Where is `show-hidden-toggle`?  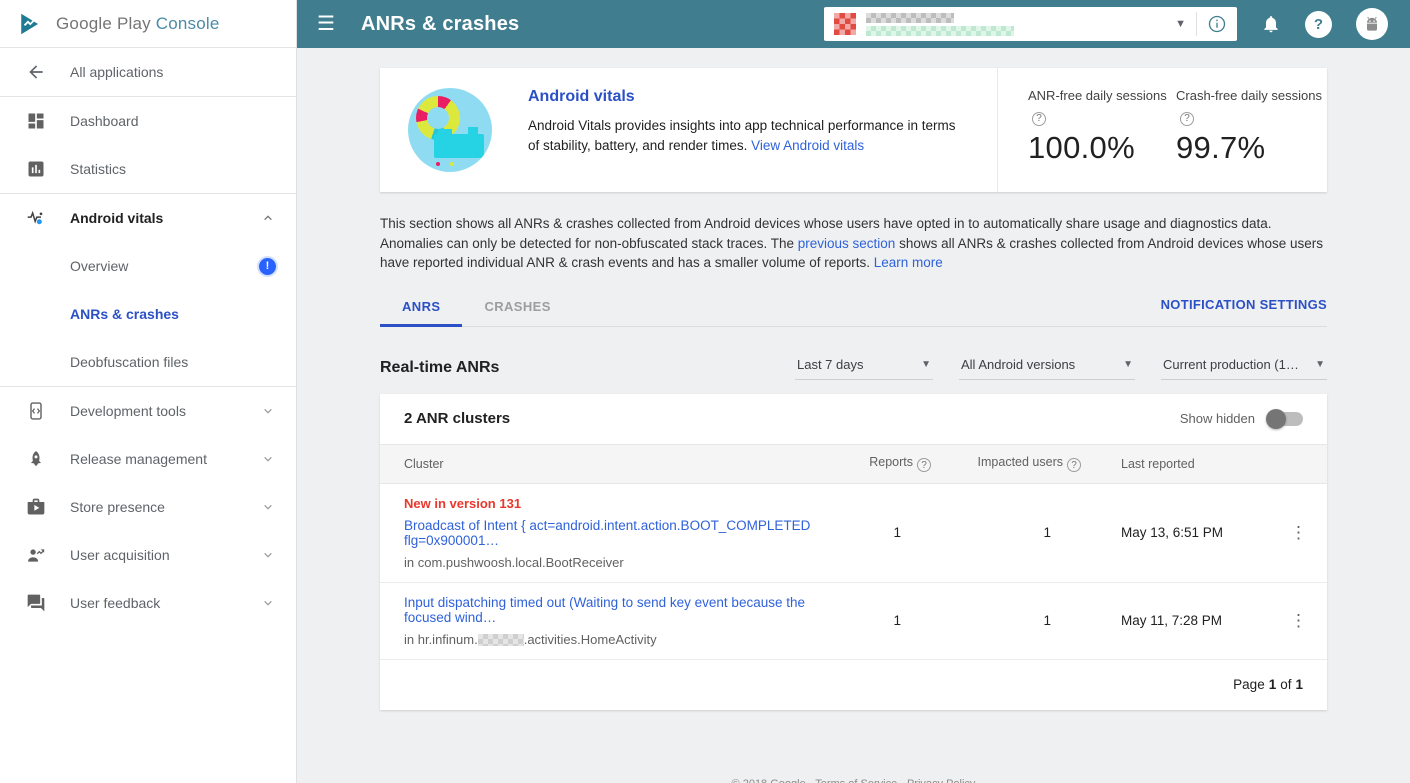
show-hidden-toggle is located at coordinates (1284, 418).